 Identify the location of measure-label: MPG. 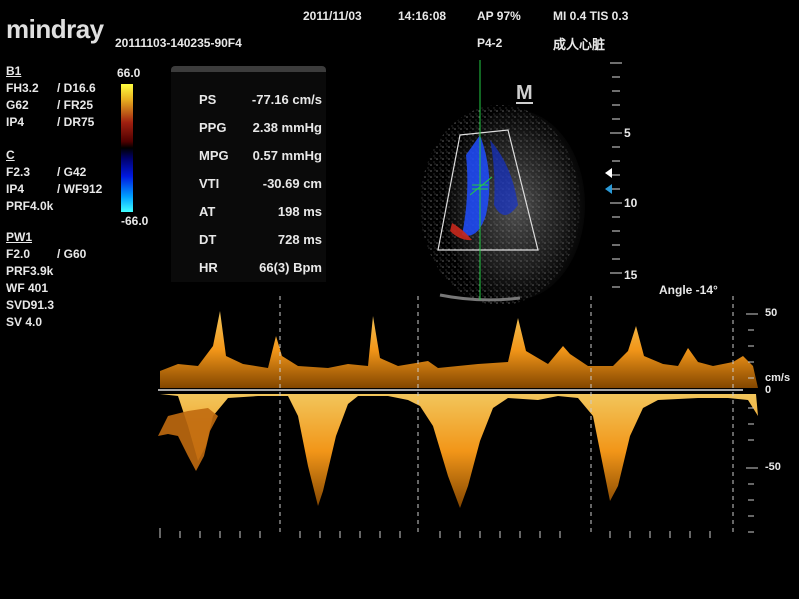
(214, 155).